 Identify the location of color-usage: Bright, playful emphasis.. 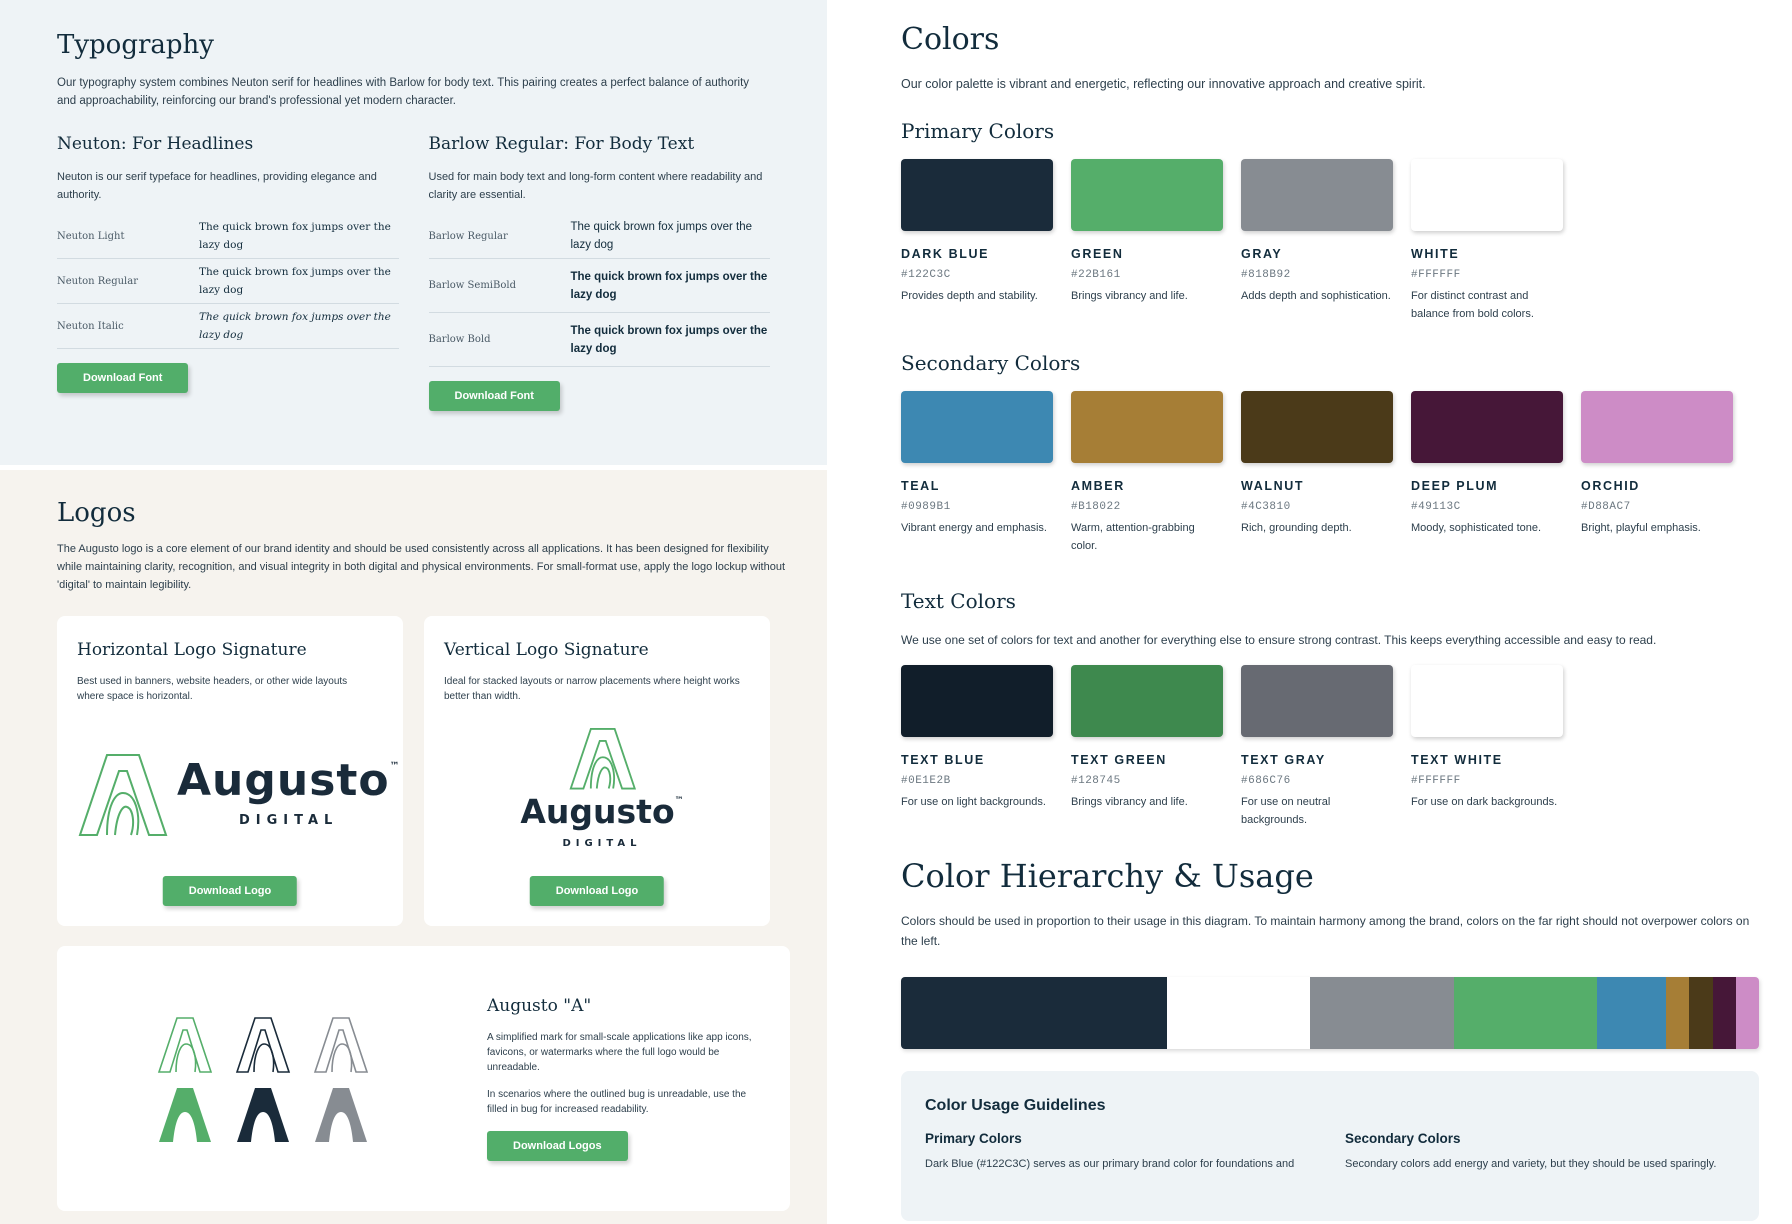
(1641, 528).